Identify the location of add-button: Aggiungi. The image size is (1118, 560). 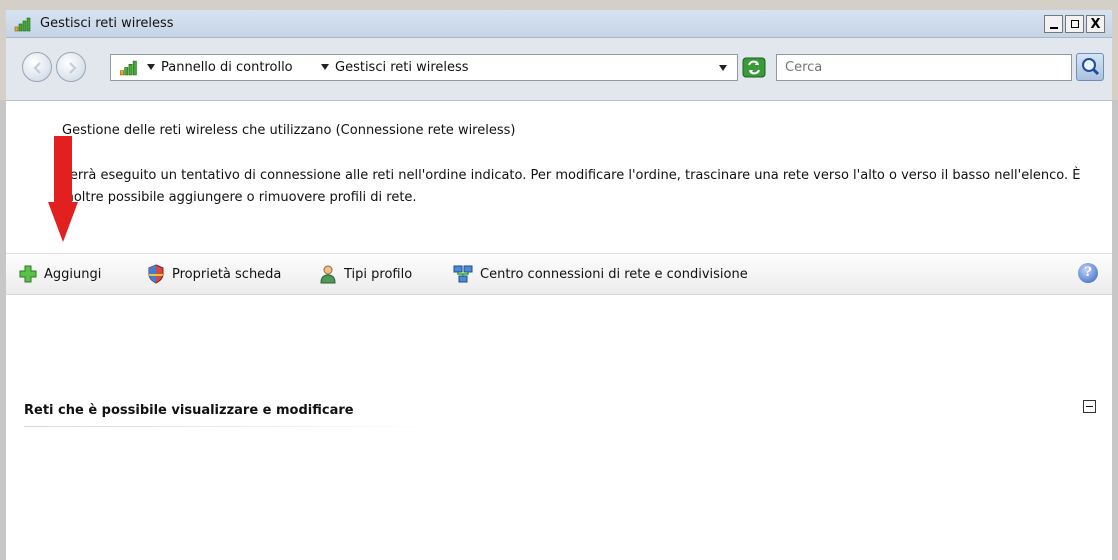
(59, 274).